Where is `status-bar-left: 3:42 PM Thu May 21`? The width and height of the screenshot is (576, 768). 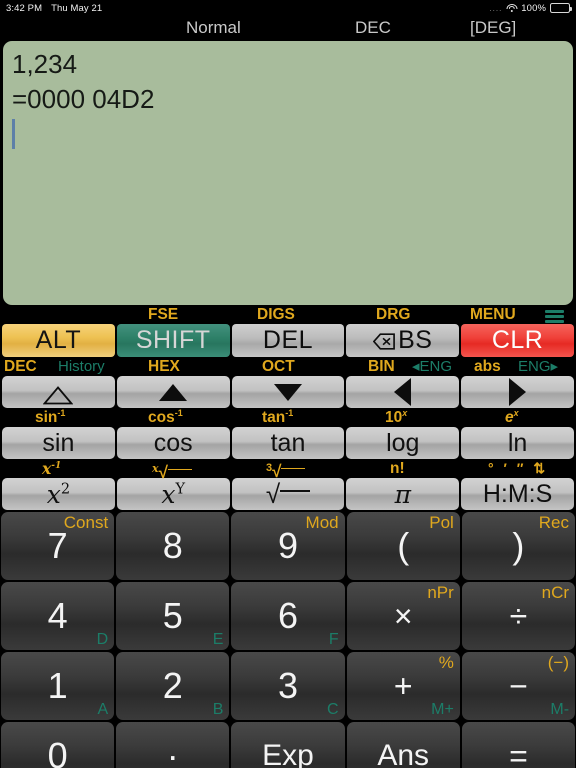
status-bar-left: 3:42 PM Thu May 21 is located at coordinates (54, 8).